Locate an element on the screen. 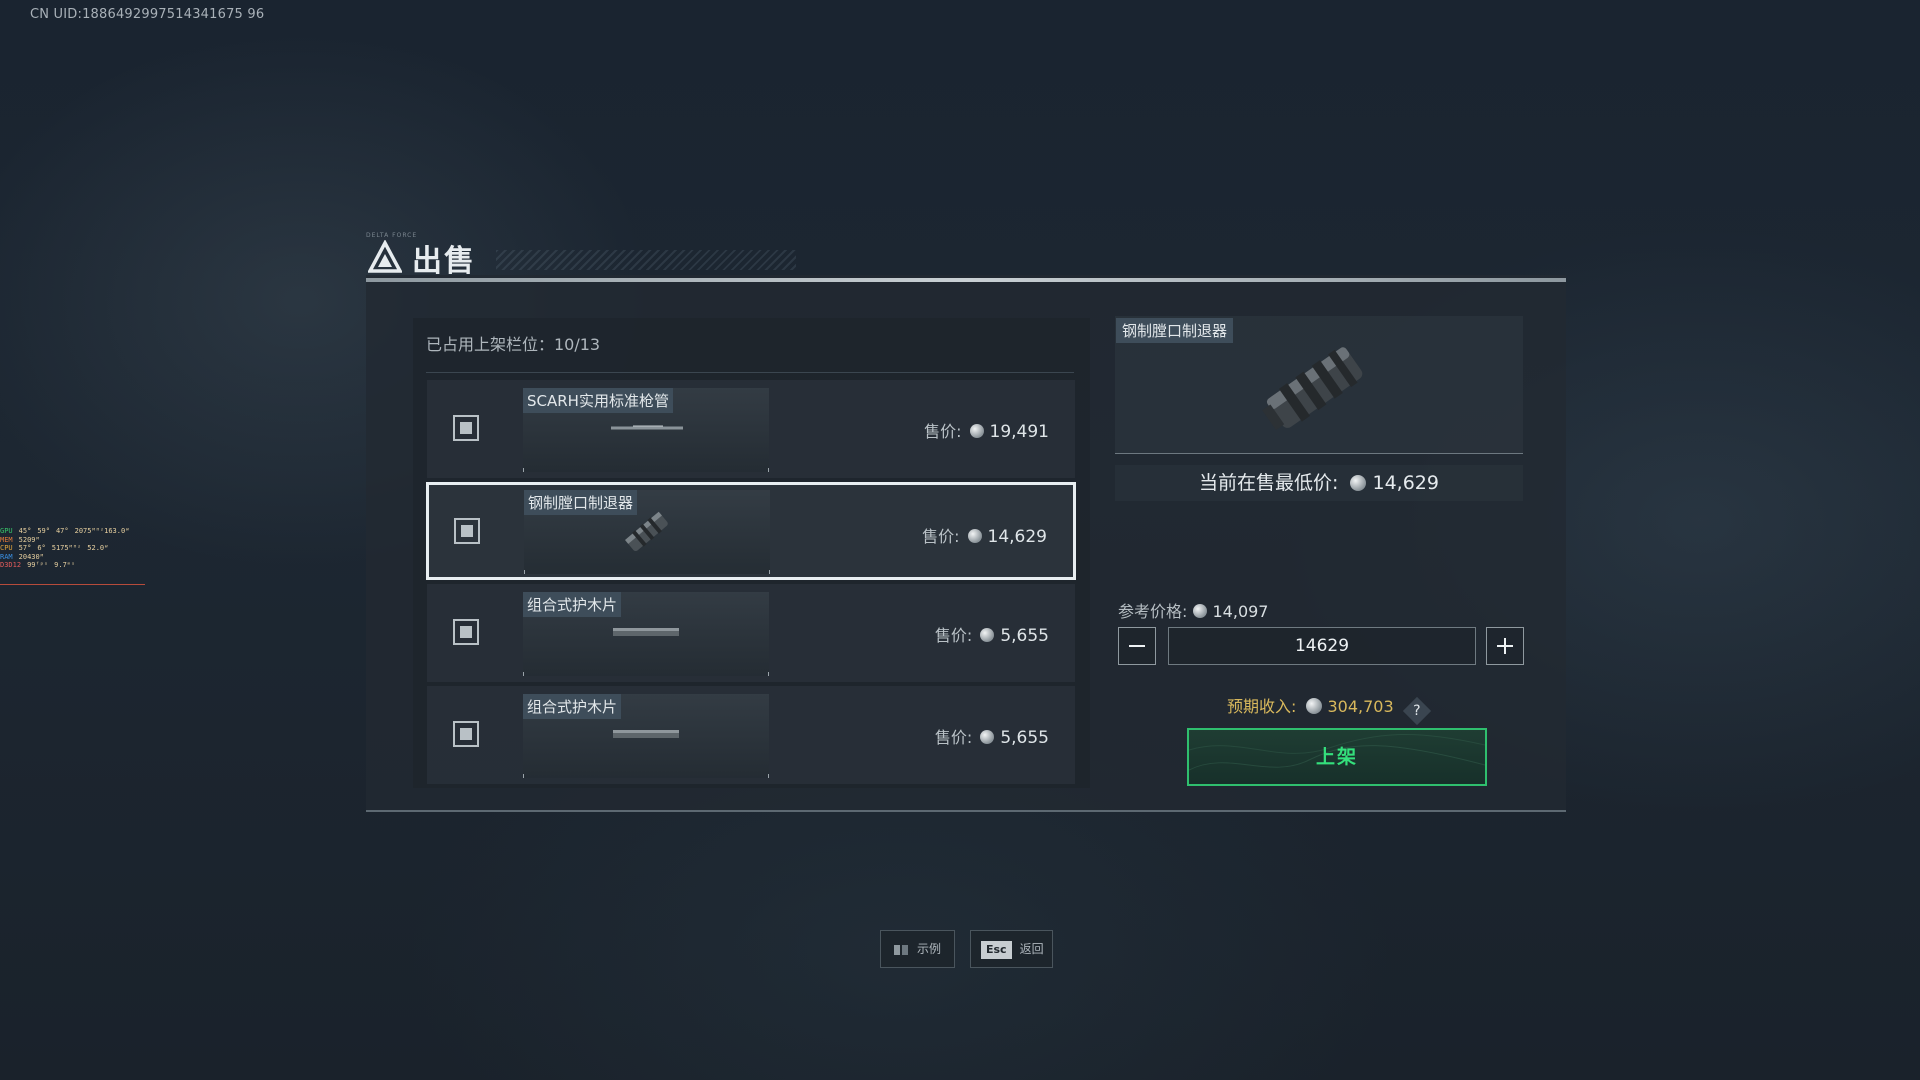 The image size is (1920, 1080). expected-income: 预期收入: 304,703 ? is located at coordinates (1329, 709).